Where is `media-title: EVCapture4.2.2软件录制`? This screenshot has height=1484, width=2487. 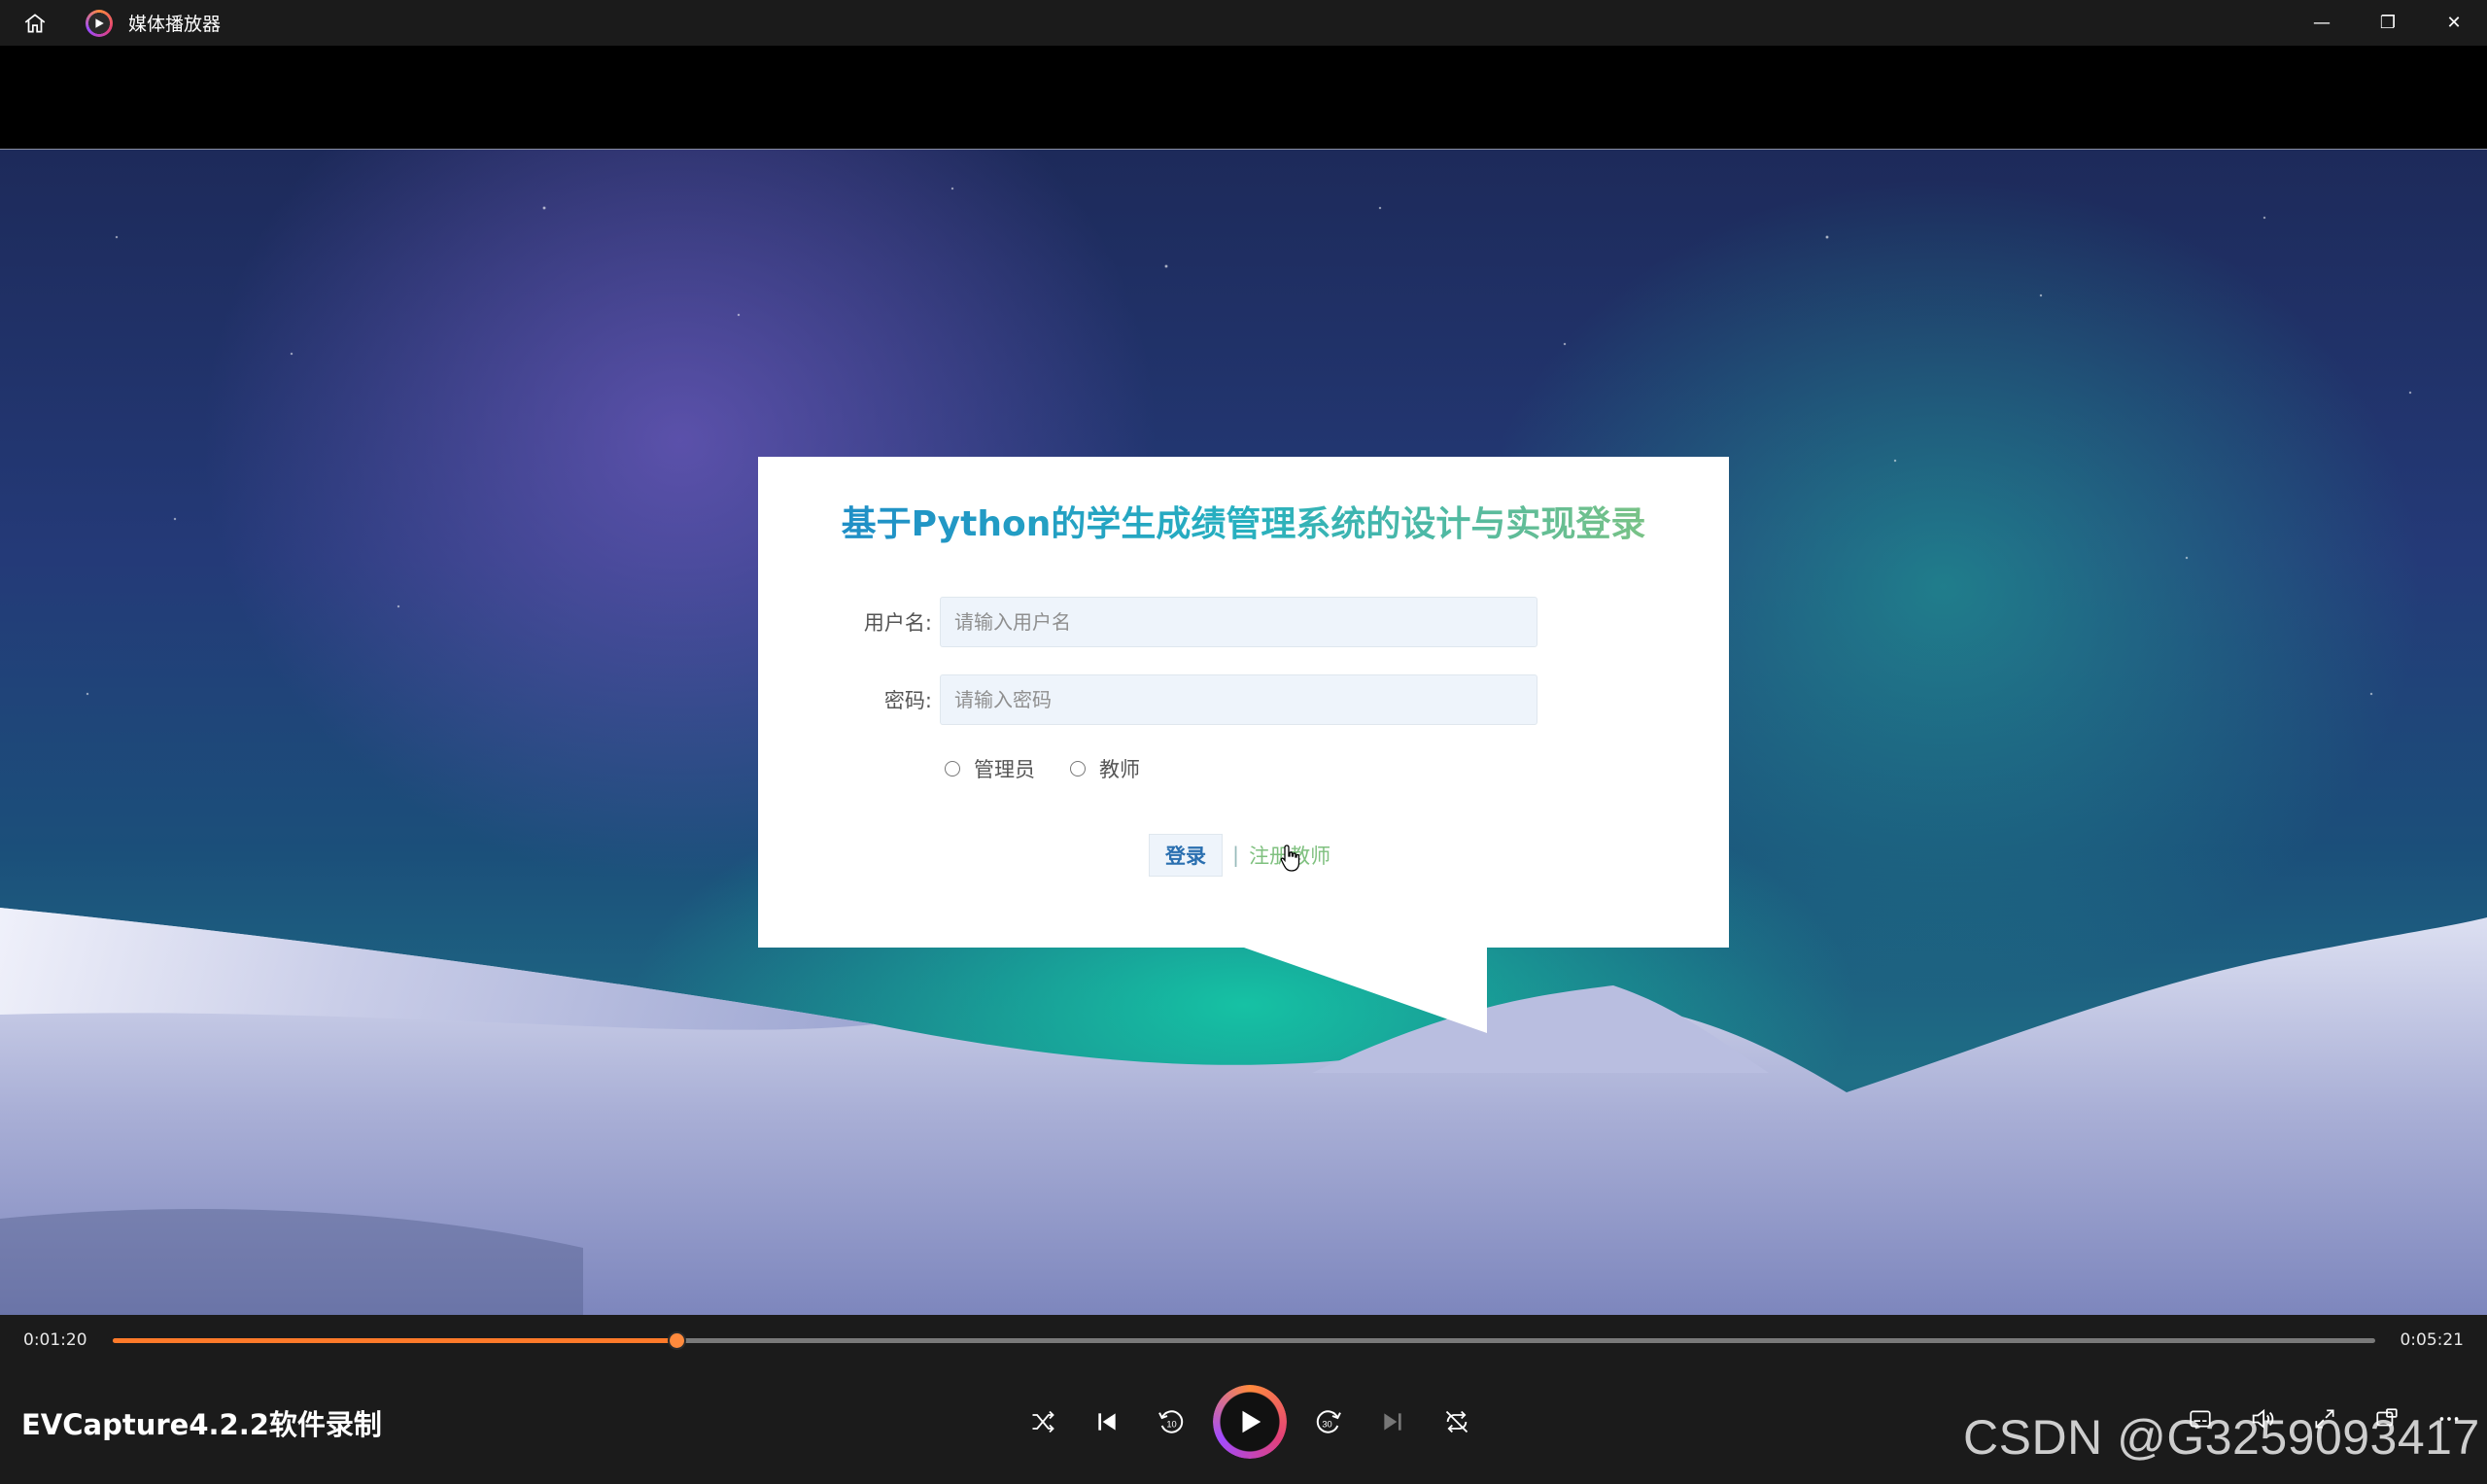
media-title: EVCapture4.2.2软件录制 is located at coordinates (201, 1424).